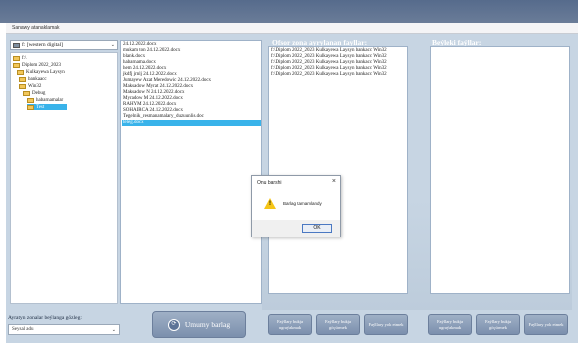  Describe the element at coordinates (30, 86) in the screenshot. I see `tree-node: Win32` at that location.